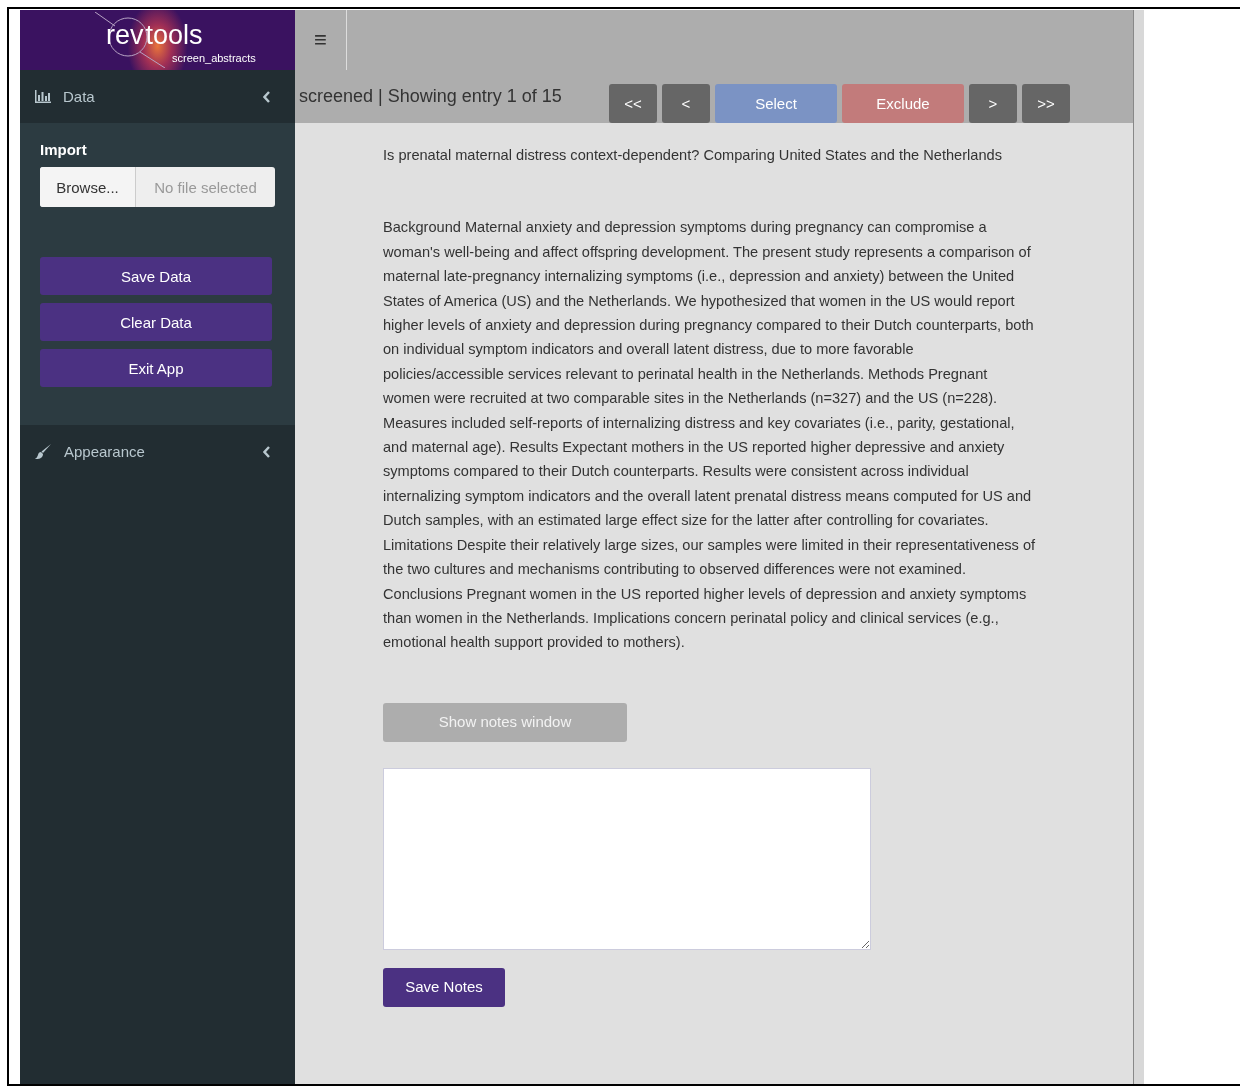  Describe the element at coordinates (125, 35) in the screenshot. I see `logo-text: rev` at that location.